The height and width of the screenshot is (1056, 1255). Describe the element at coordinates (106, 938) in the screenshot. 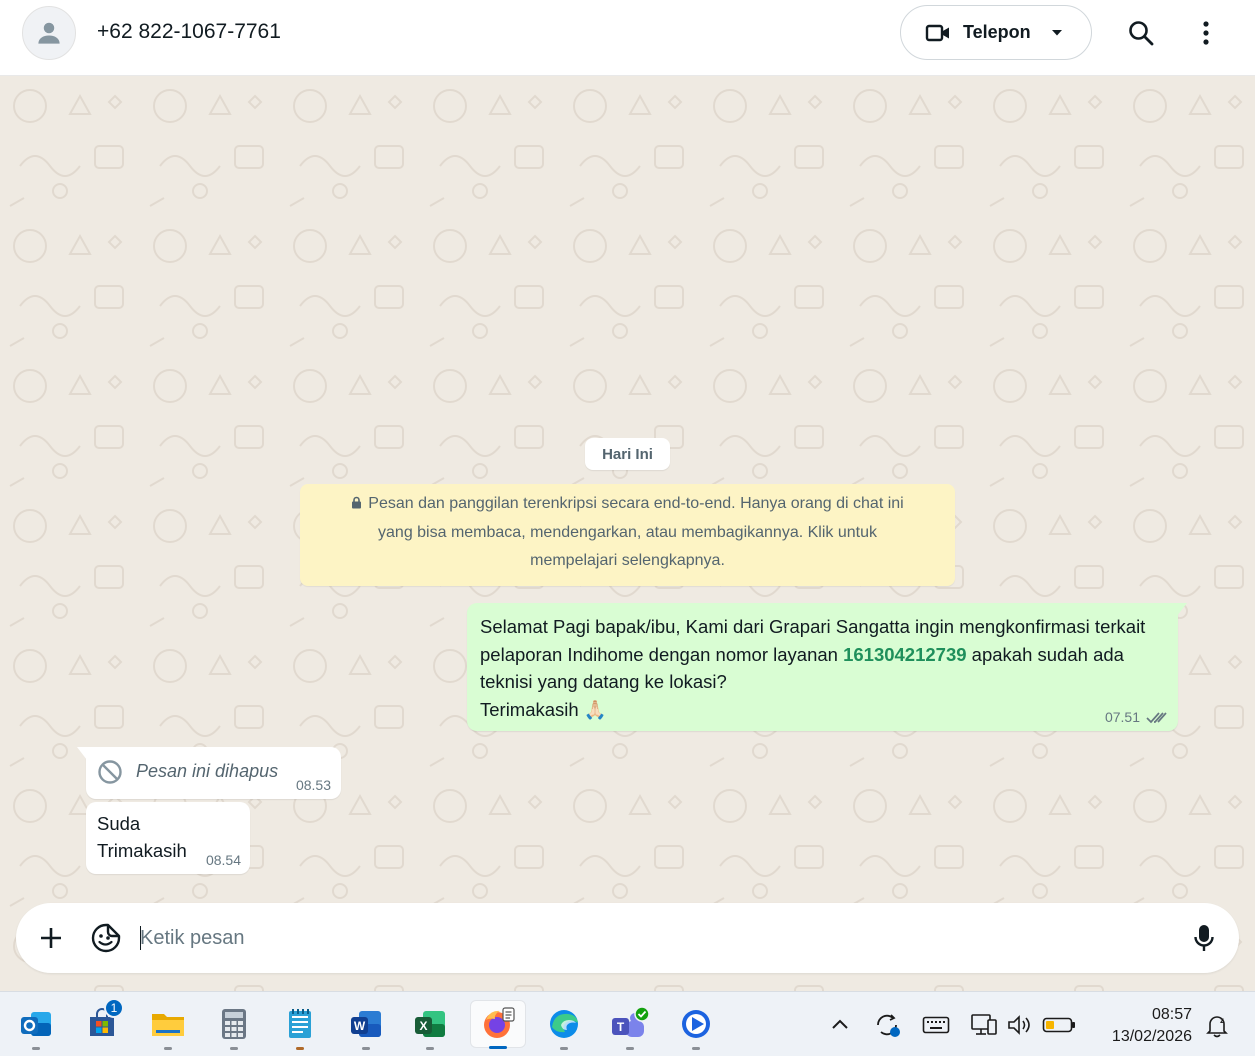

I see `sticker-icon` at that location.